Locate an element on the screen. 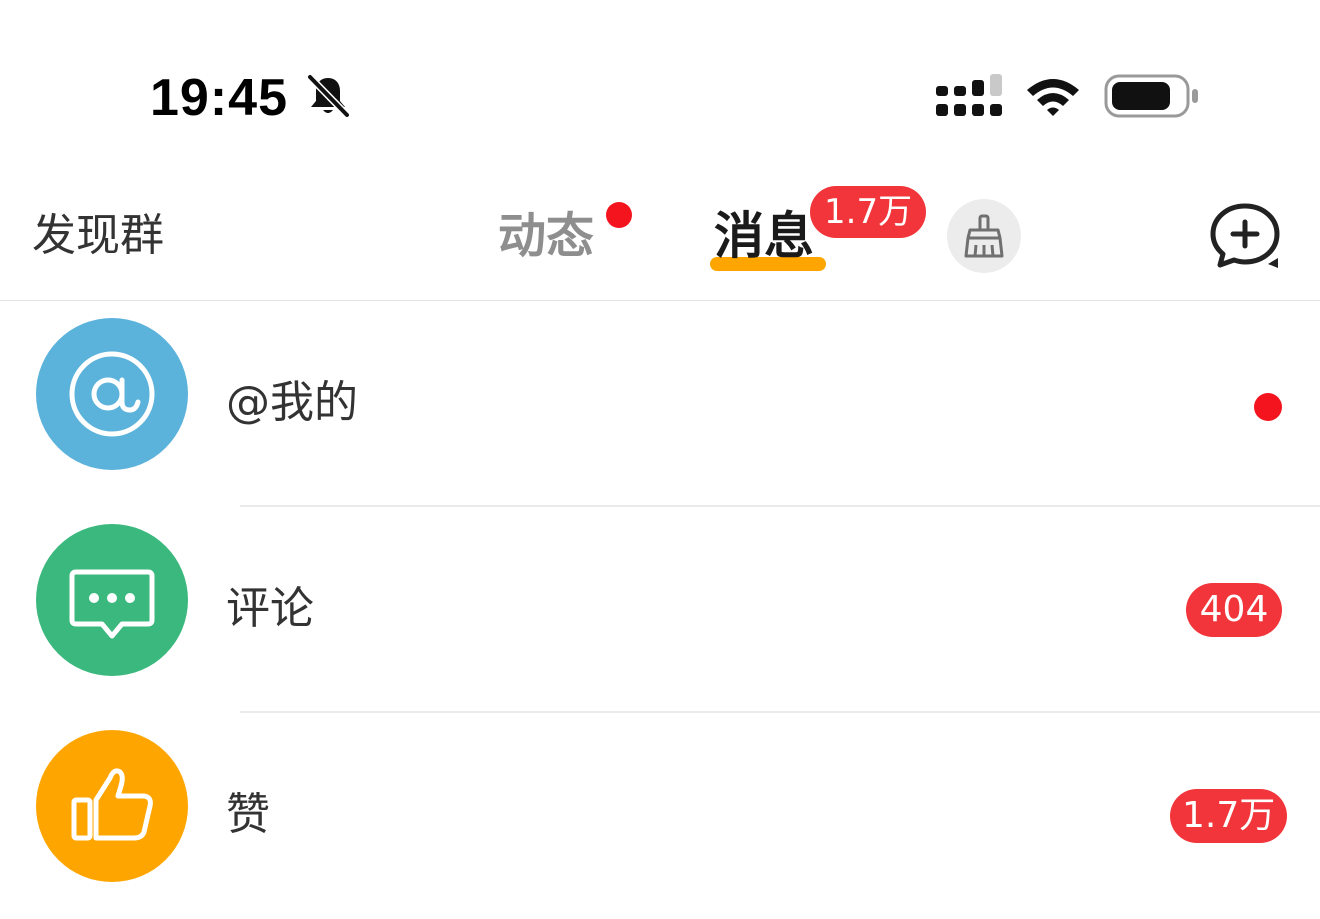 The image size is (1320, 919). likes-count-badge: 1.7万 is located at coordinates (1229, 816).